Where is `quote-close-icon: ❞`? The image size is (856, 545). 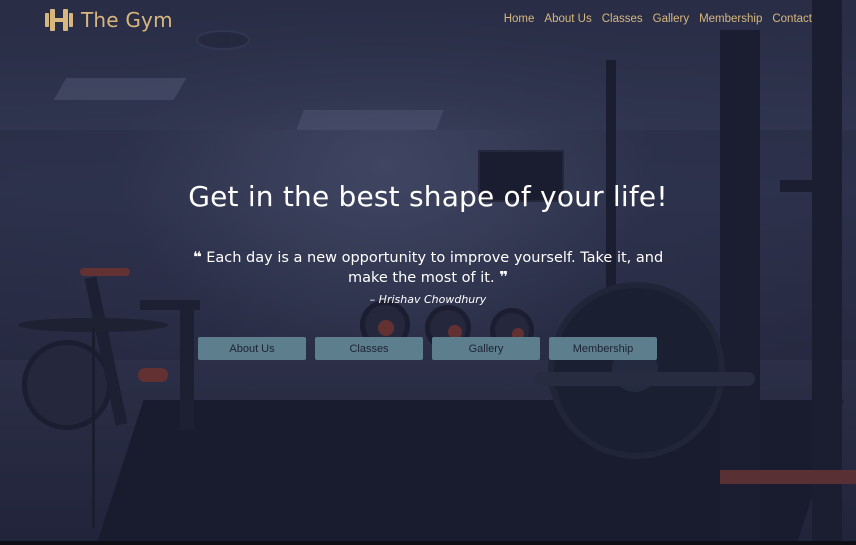
quote-close-icon: ❞ is located at coordinates (503, 277).